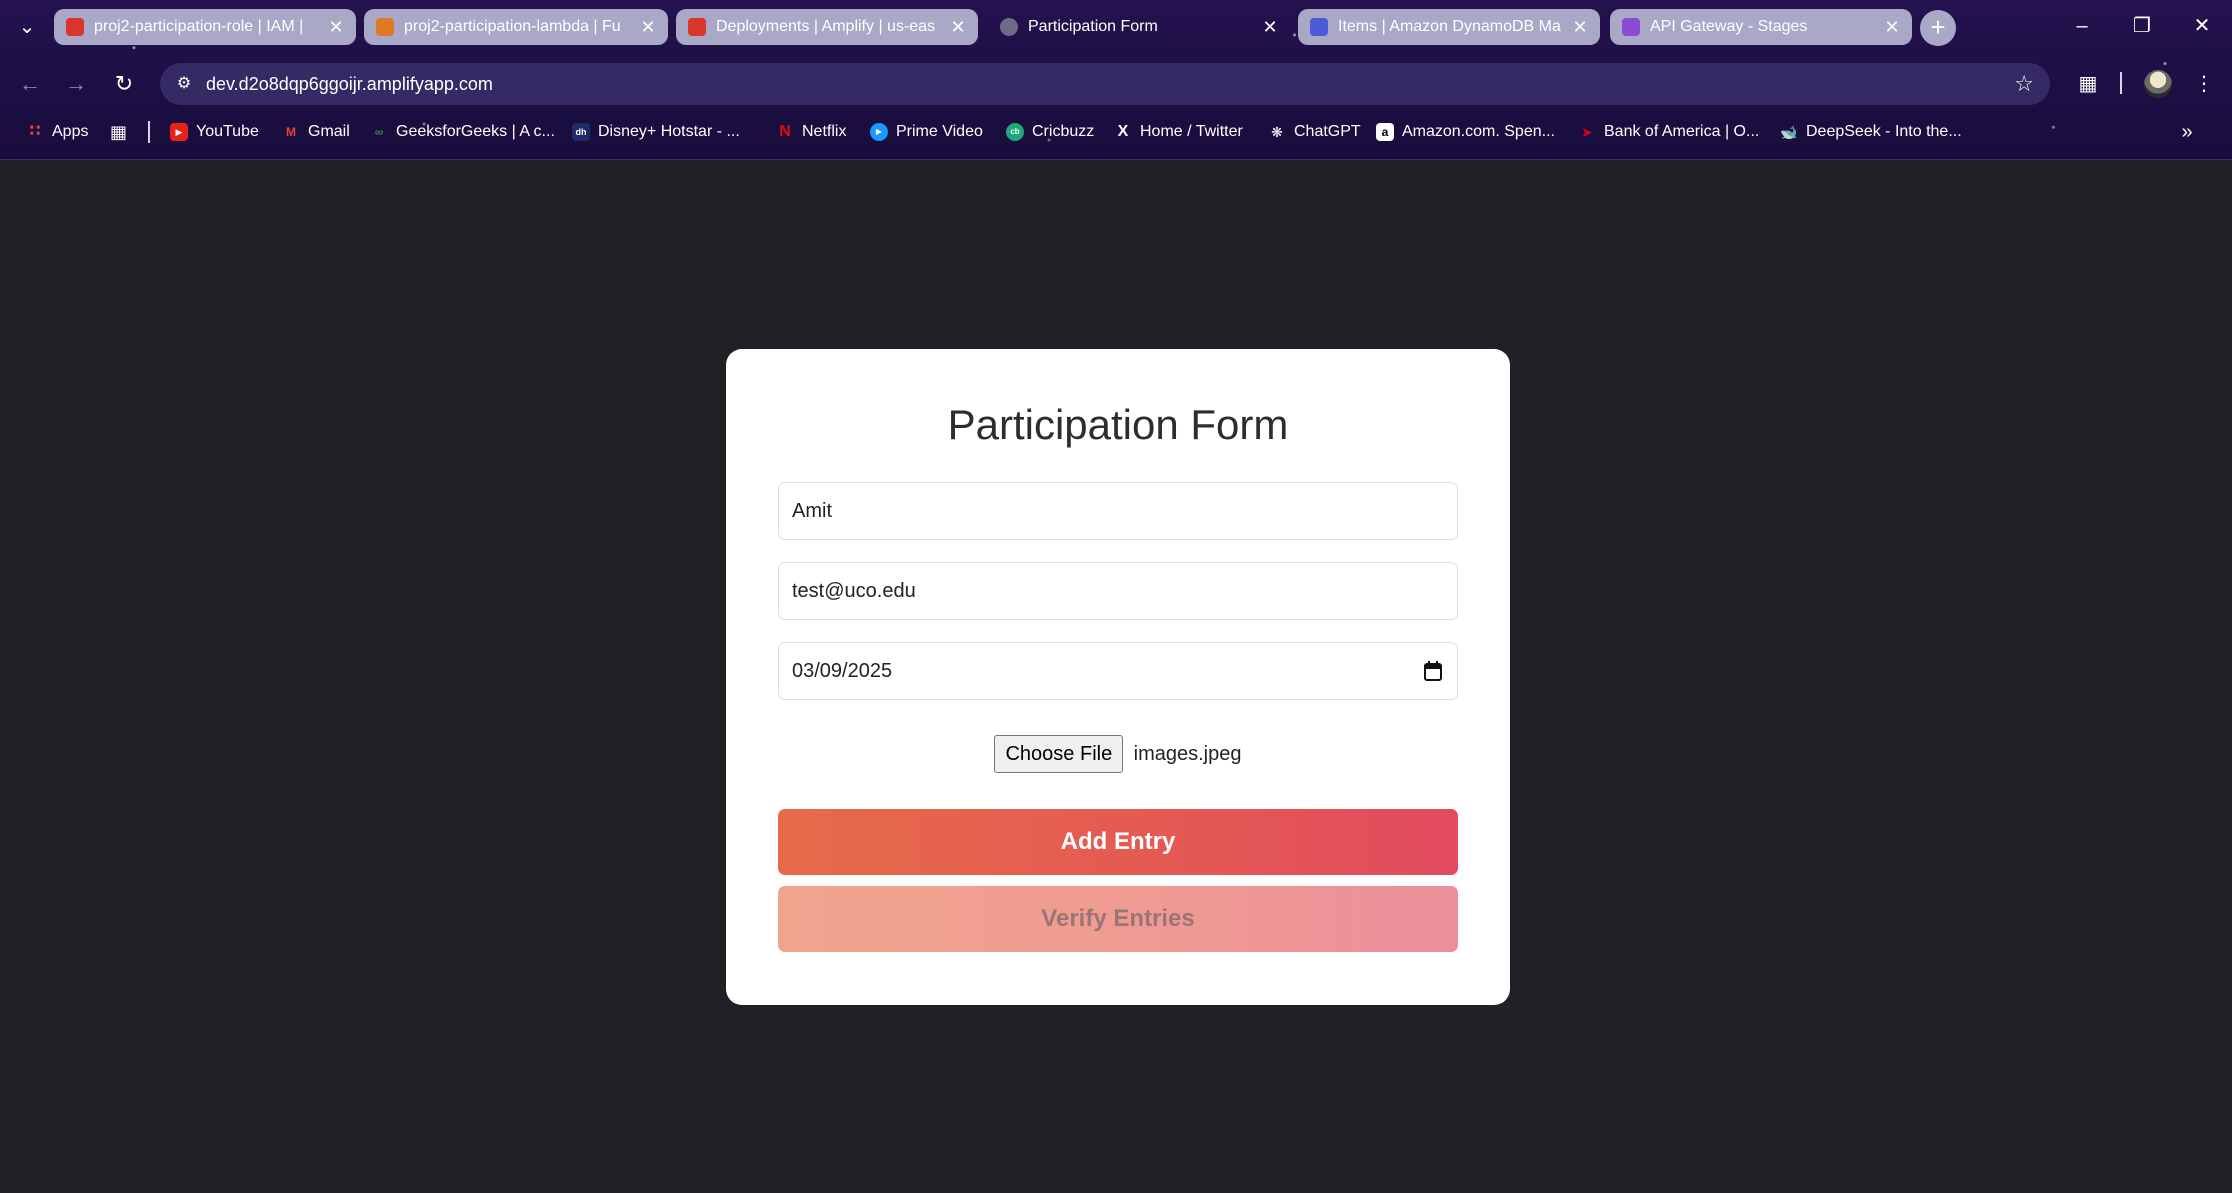 This screenshot has height=1193, width=2232. I want to click on tab-api-gateway: API Gateway - Stages ✕, so click(1761, 27).